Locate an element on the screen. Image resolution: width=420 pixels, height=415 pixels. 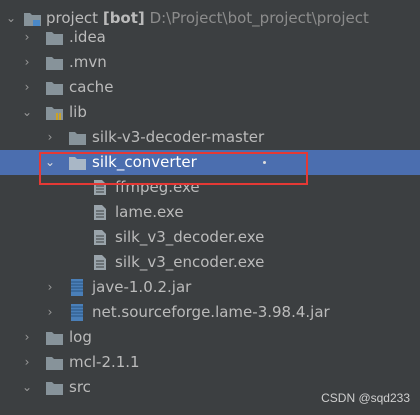
tree-item-label: log is located at coordinates (80, 337).